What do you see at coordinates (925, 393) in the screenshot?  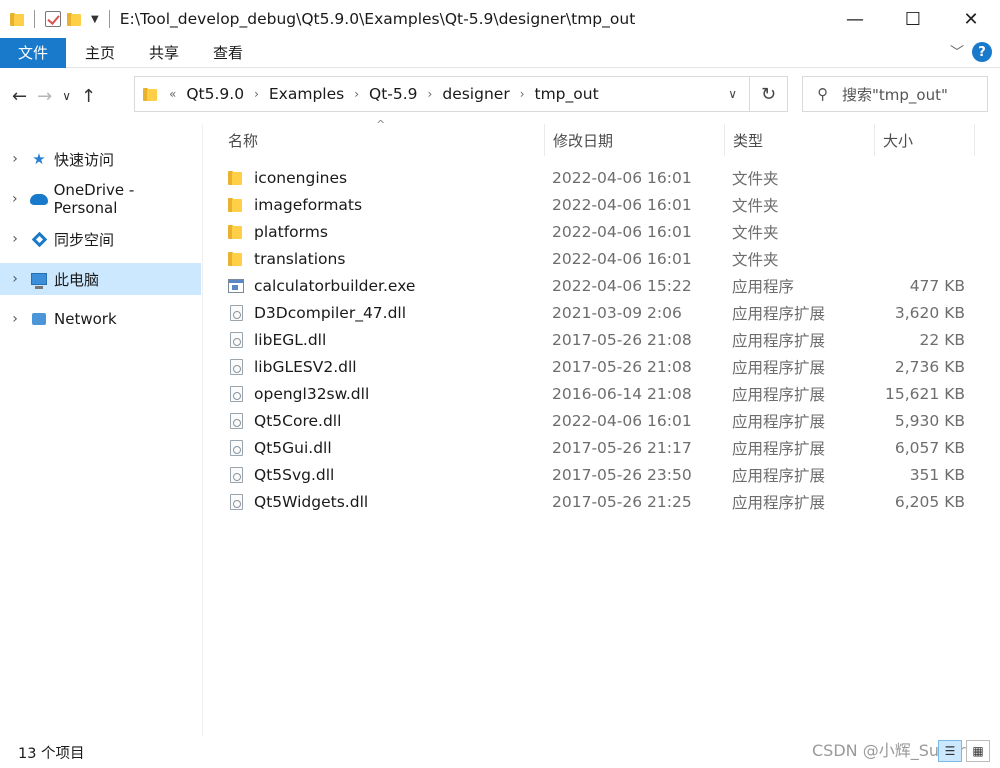 I see `file-size: 15,621 KB` at bounding box center [925, 393].